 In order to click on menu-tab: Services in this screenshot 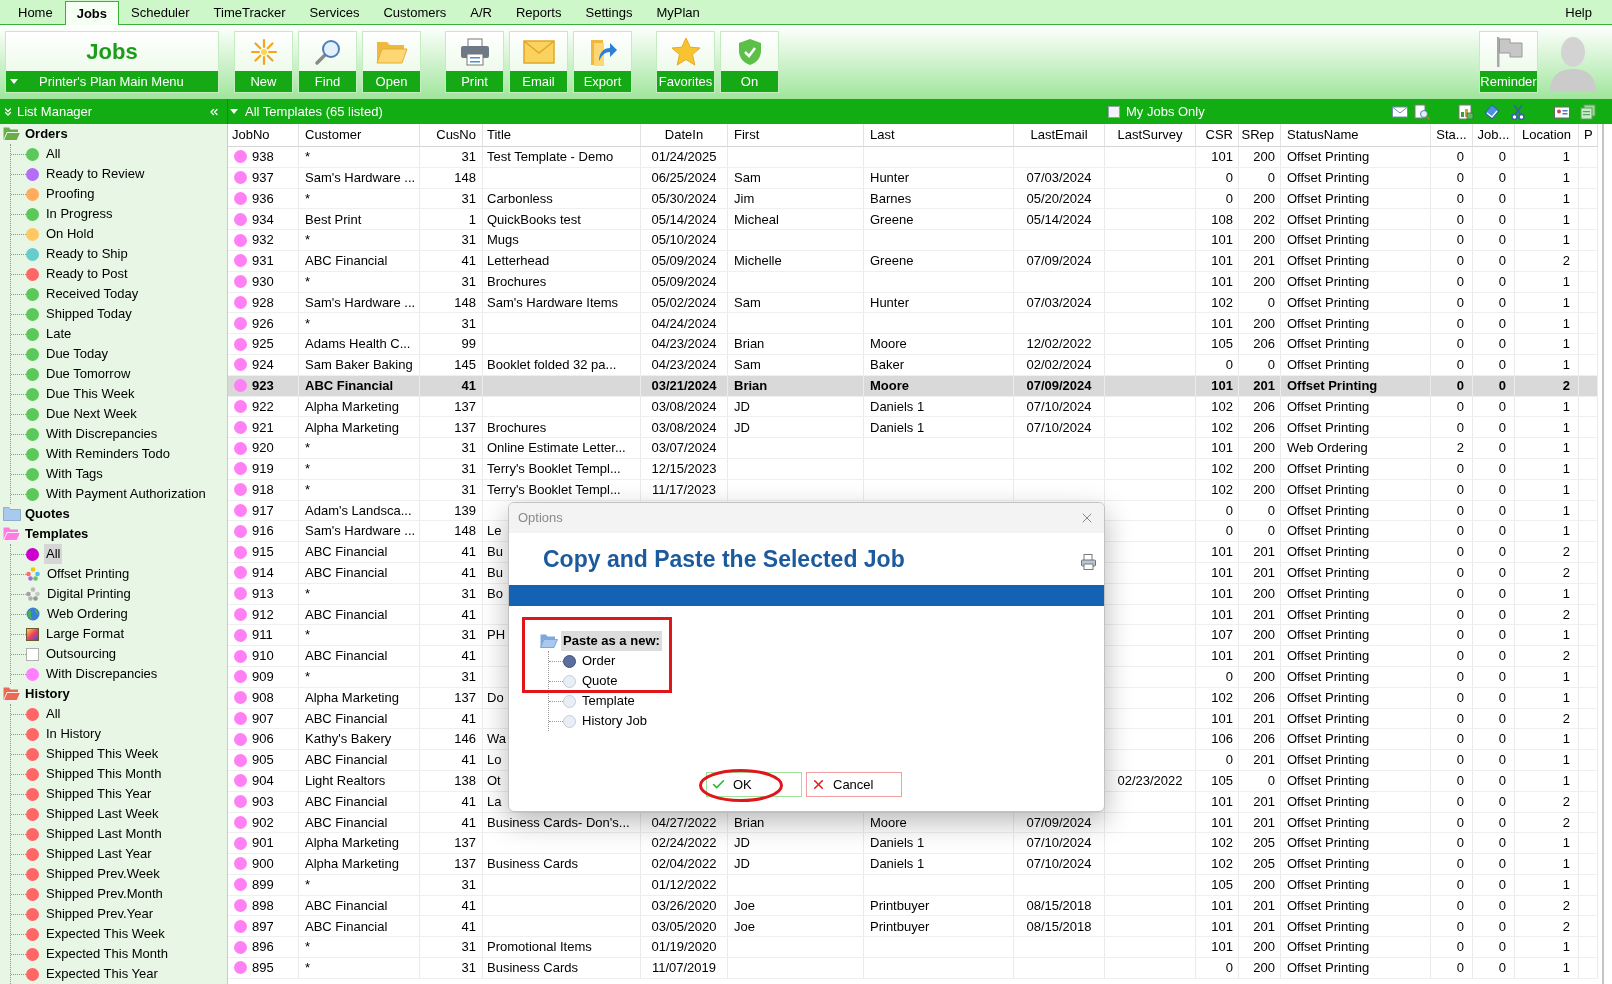, I will do `click(334, 12)`.